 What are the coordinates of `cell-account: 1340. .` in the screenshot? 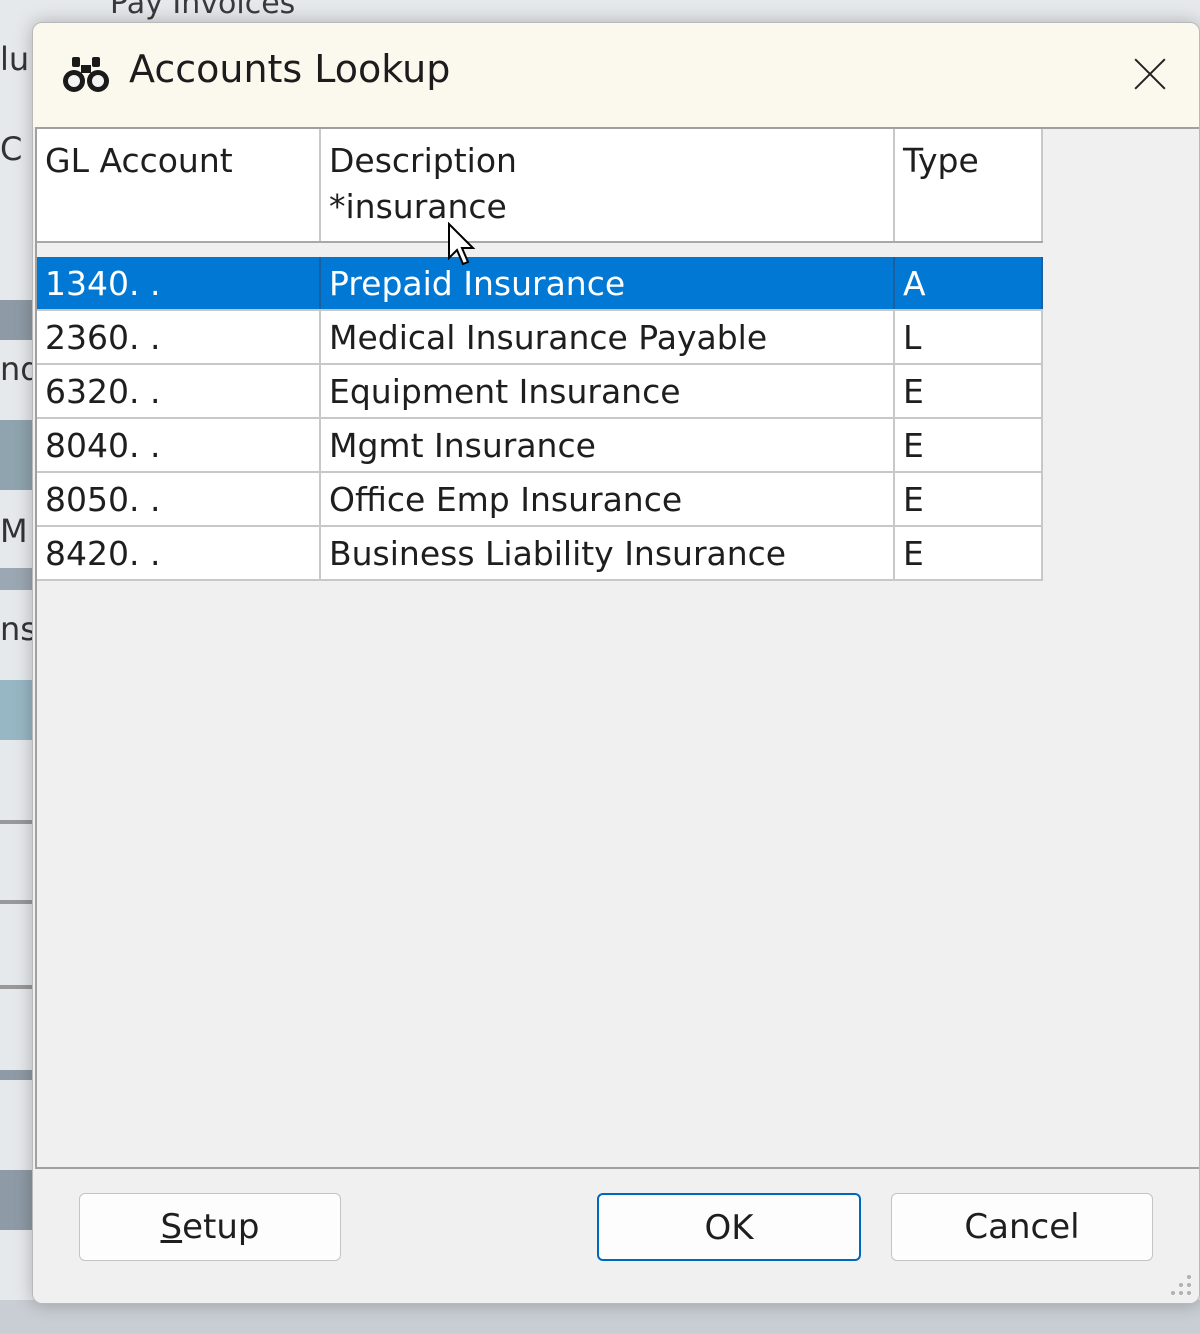 It's located at (179, 284).